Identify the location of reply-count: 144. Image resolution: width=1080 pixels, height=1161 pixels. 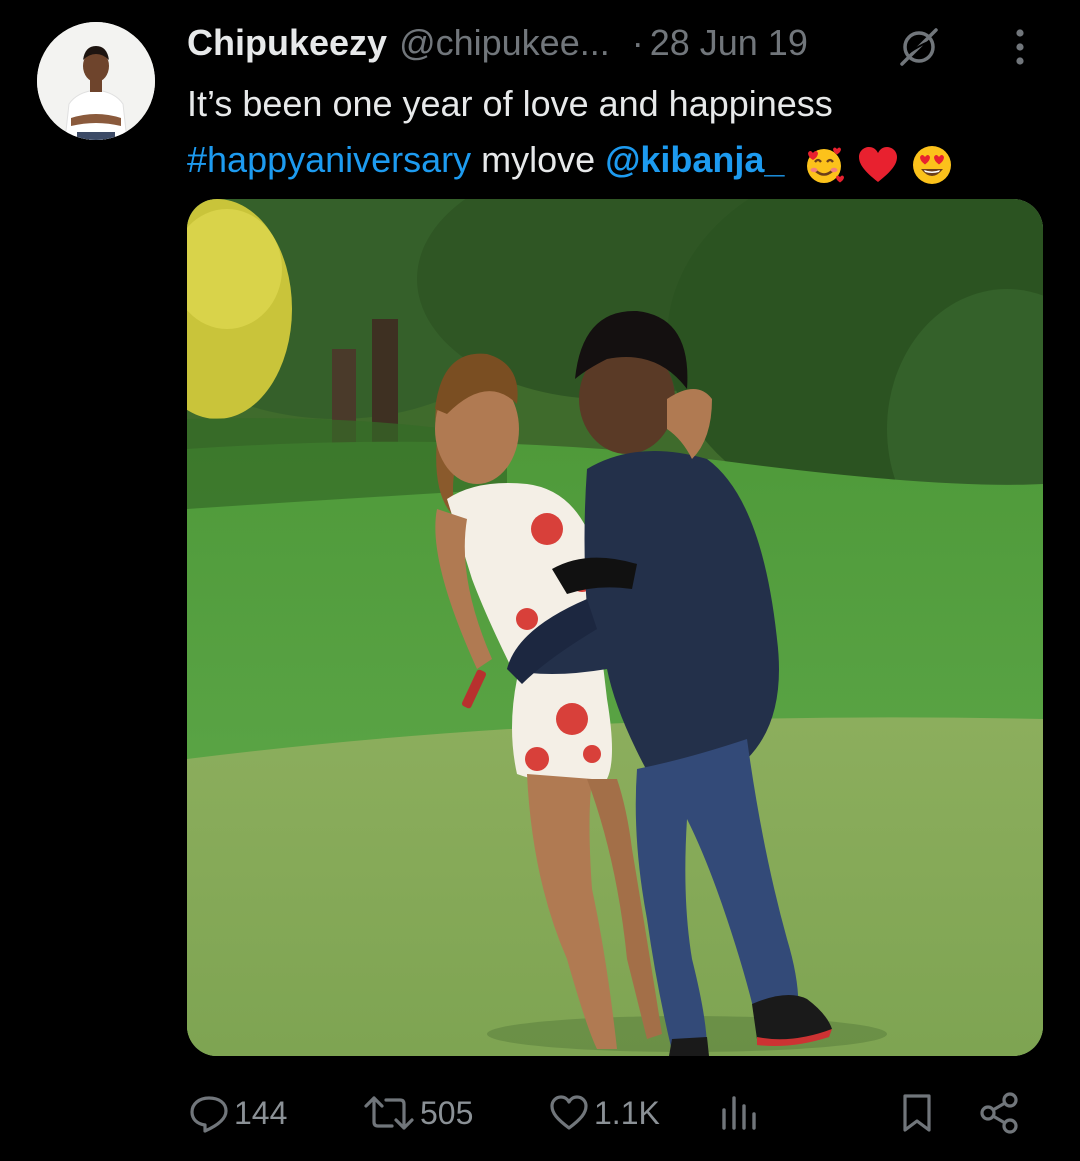
(261, 1112).